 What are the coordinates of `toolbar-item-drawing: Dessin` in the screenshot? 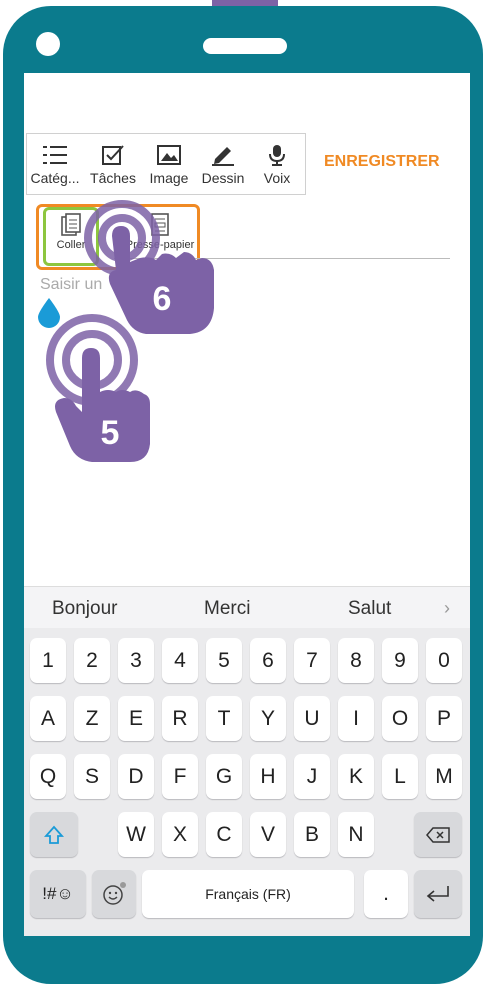 It's located at (223, 164).